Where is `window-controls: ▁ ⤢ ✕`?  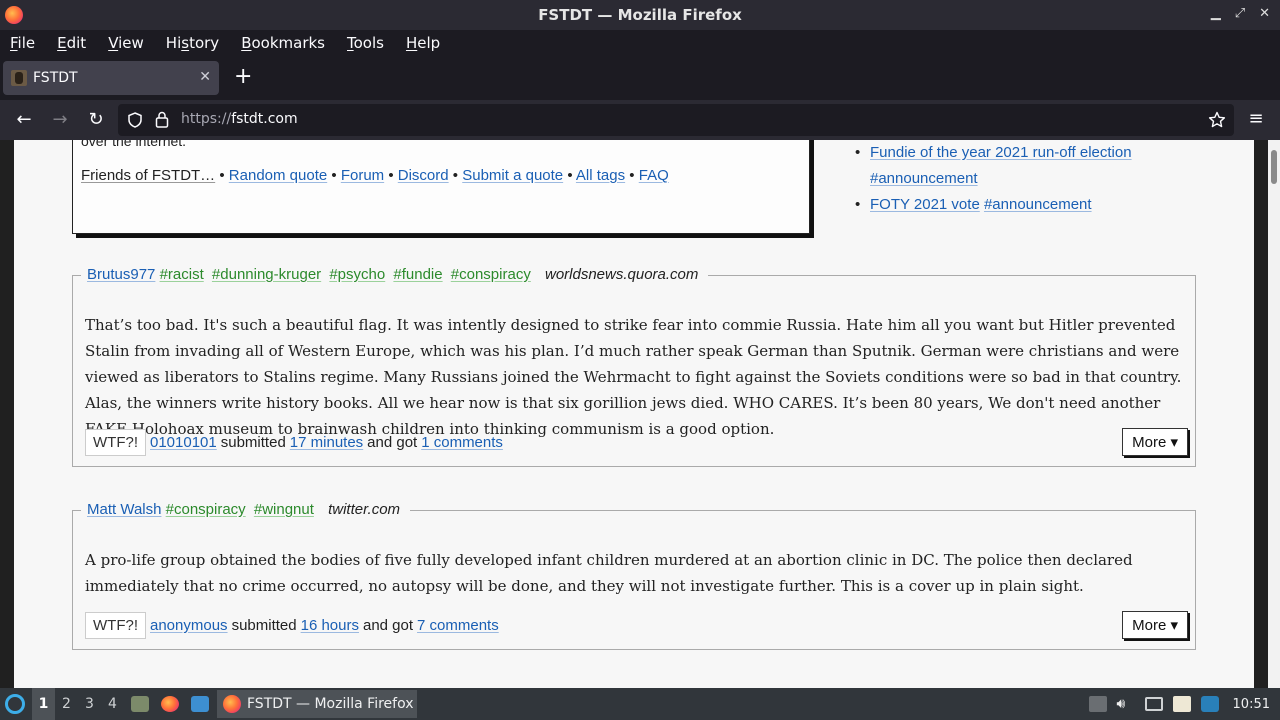 window-controls: ▁ ⤢ ✕ is located at coordinates (1240, 13).